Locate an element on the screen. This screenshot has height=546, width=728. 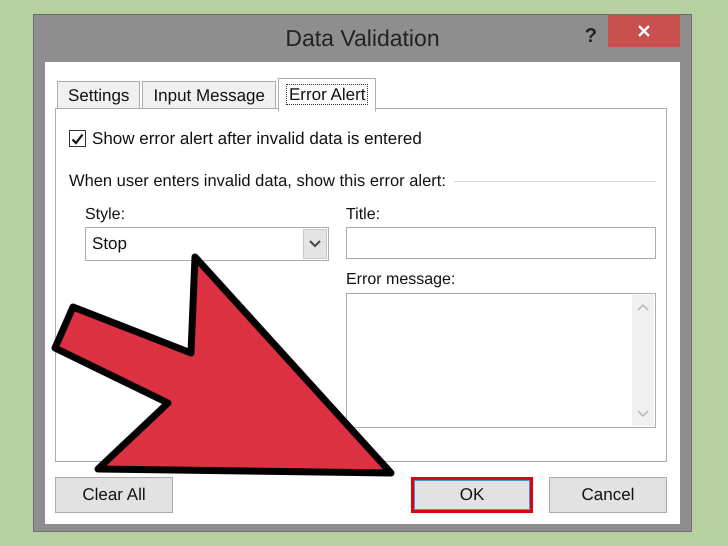
error-message-label: Error message: is located at coordinates (401, 280).